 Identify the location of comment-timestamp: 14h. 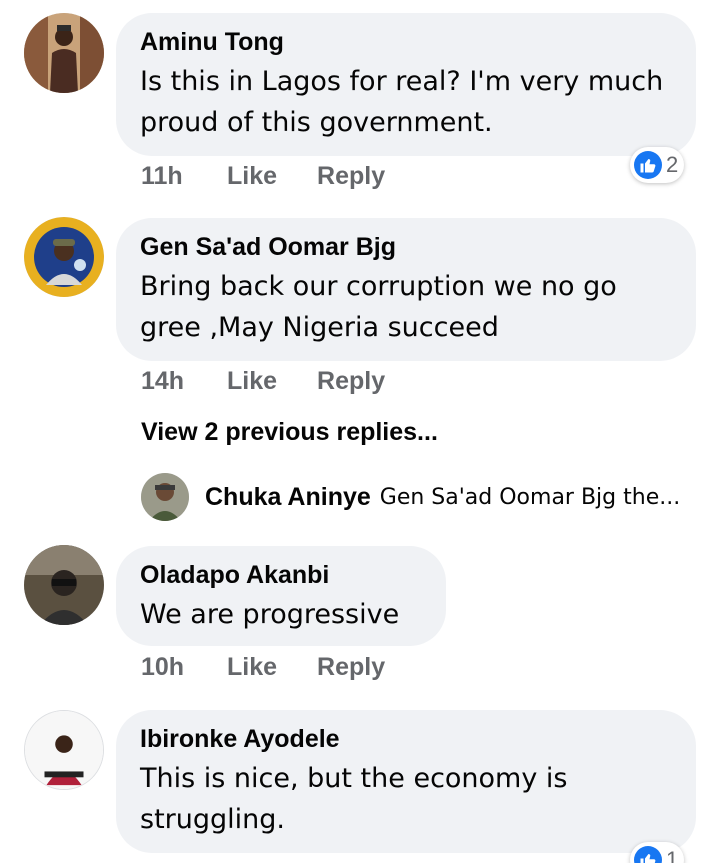
(184, 381).